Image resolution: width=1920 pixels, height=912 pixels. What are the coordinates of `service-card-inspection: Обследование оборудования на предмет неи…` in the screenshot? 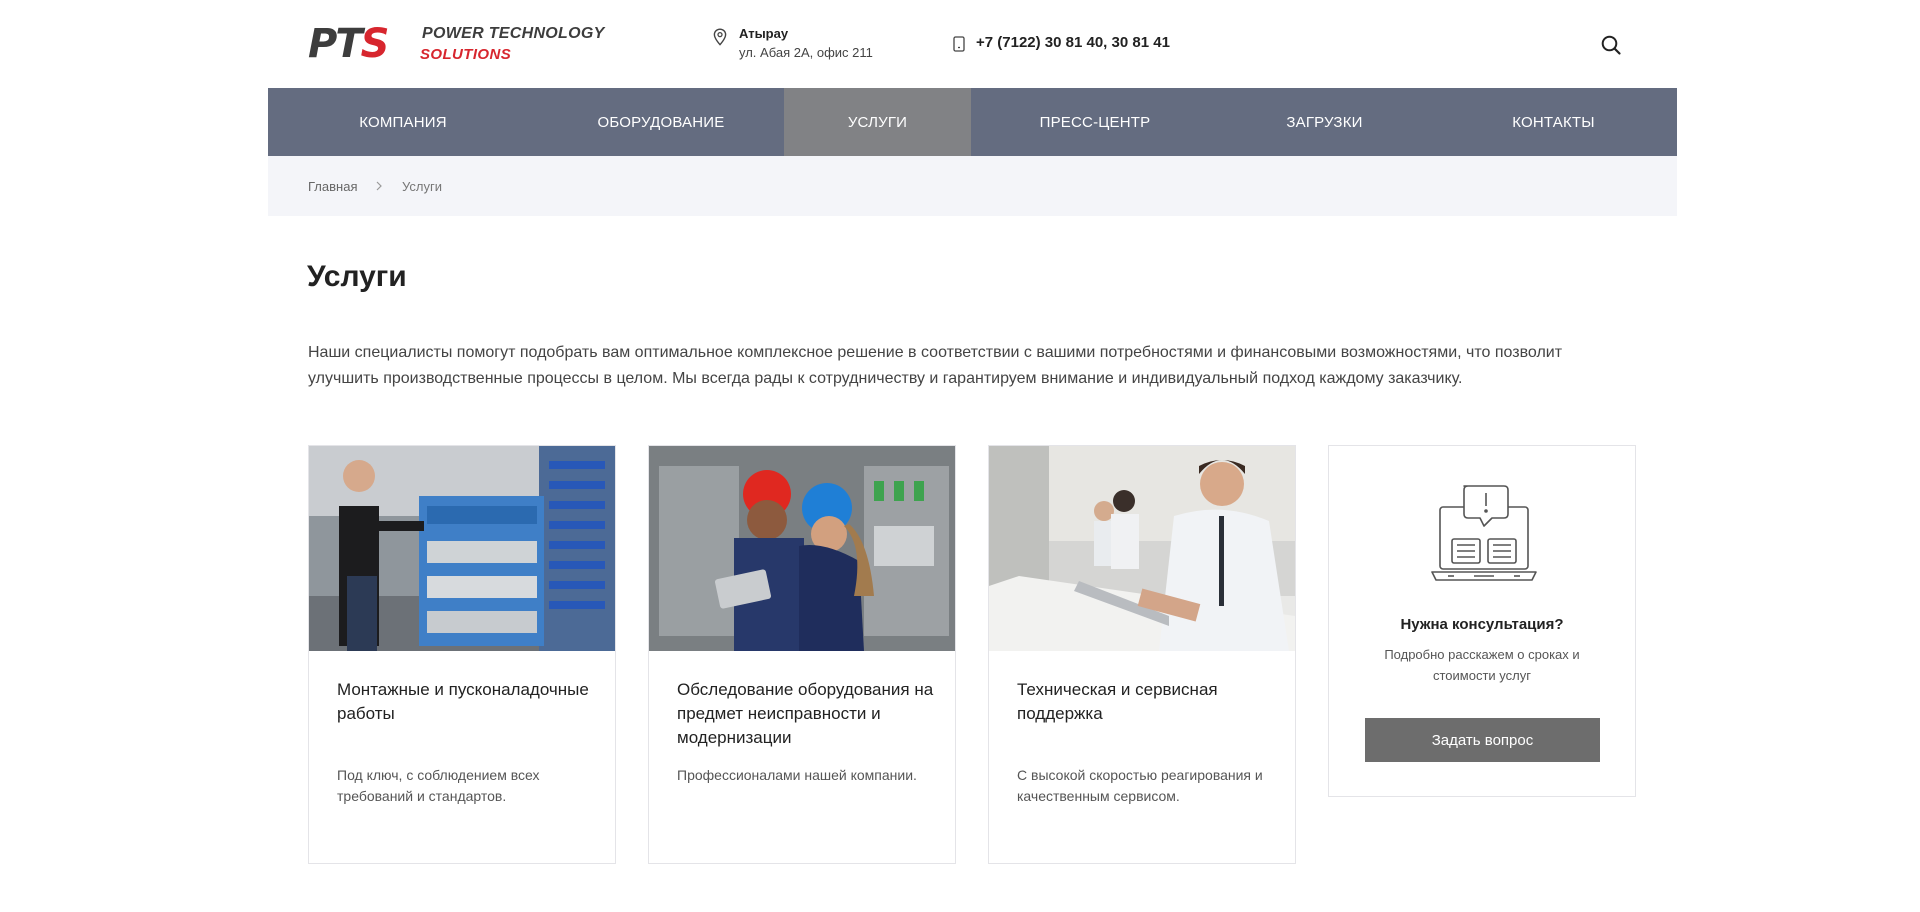 It's located at (802, 654).